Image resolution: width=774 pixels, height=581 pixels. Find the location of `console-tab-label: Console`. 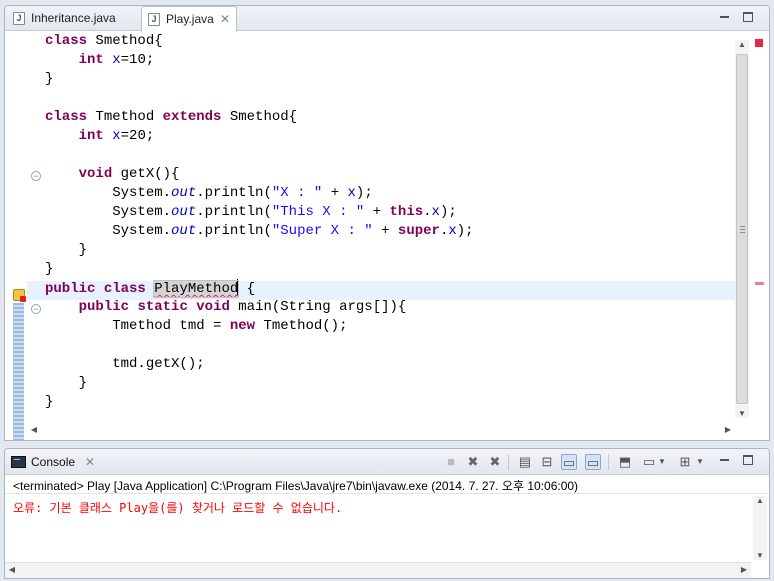

console-tab-label: Console is located at coordinates (53, 462).